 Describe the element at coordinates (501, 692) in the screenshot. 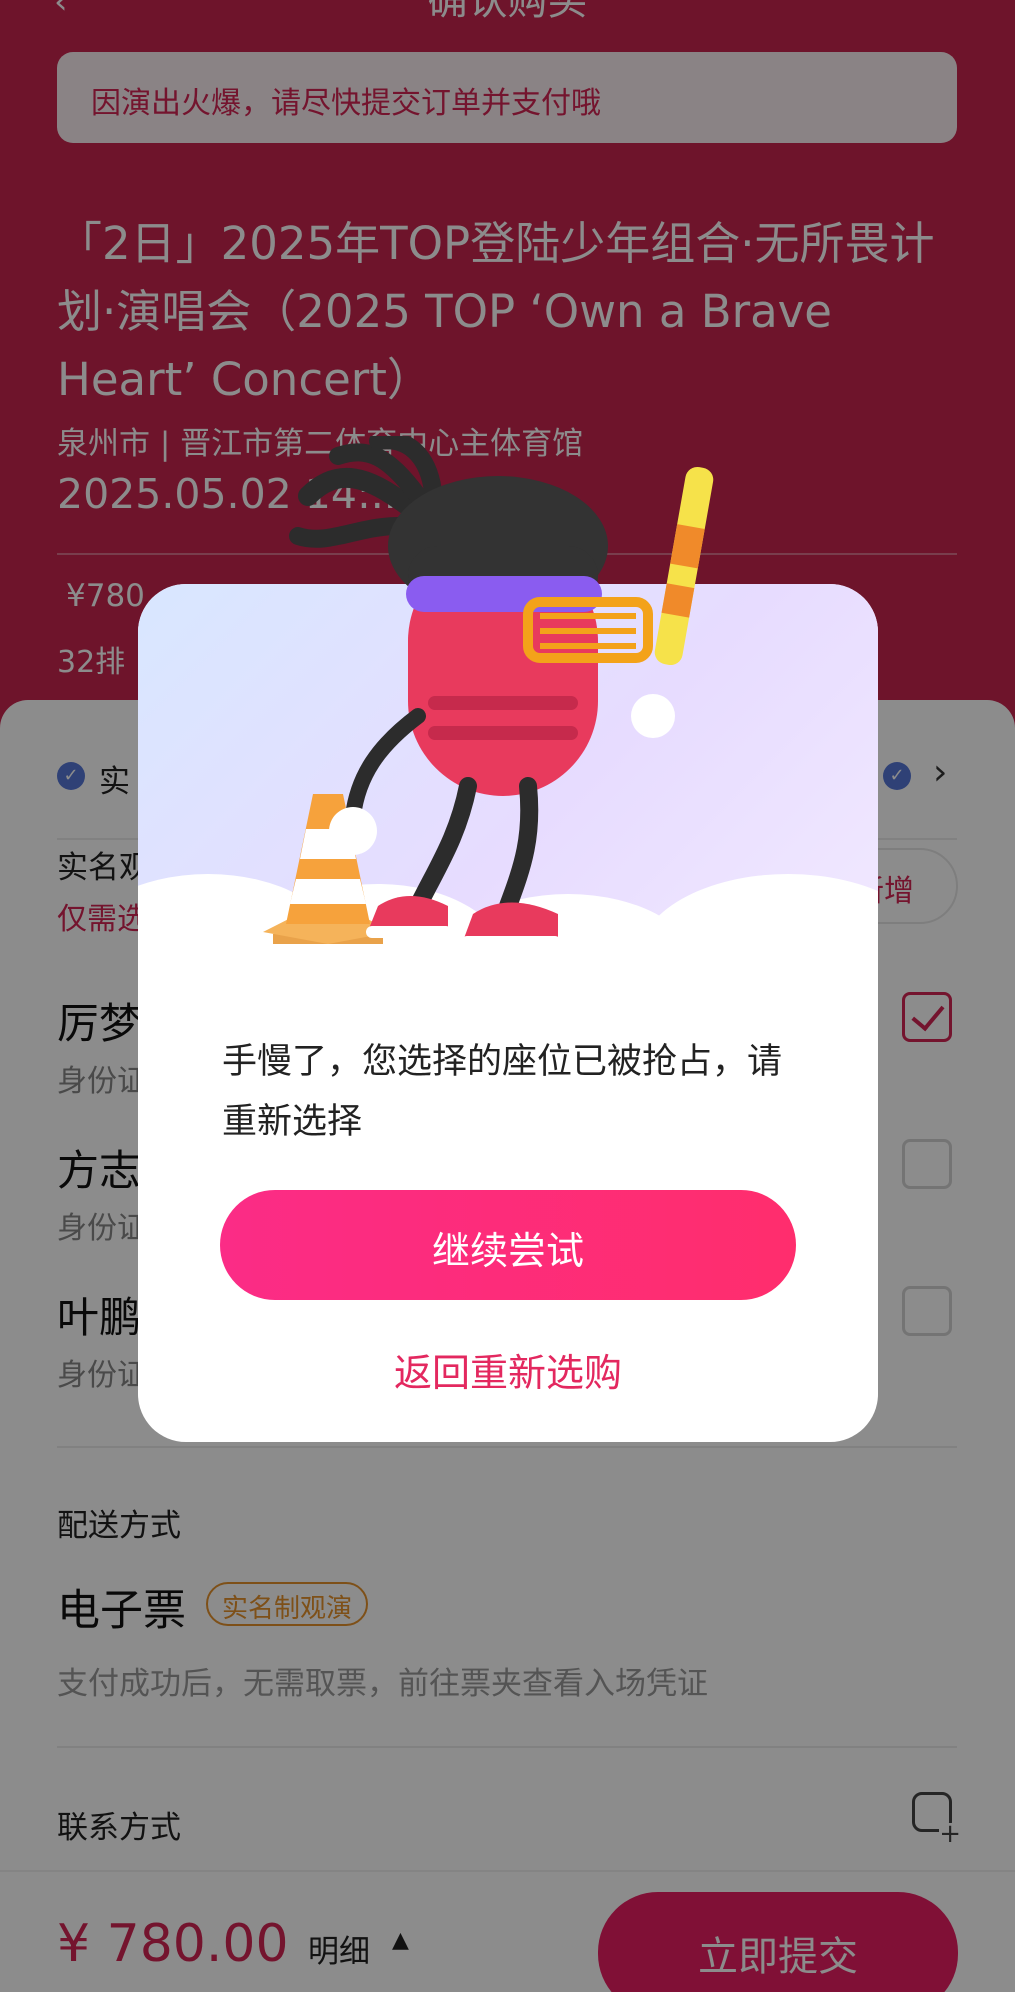

I see `mascot-character-icon` at that location.